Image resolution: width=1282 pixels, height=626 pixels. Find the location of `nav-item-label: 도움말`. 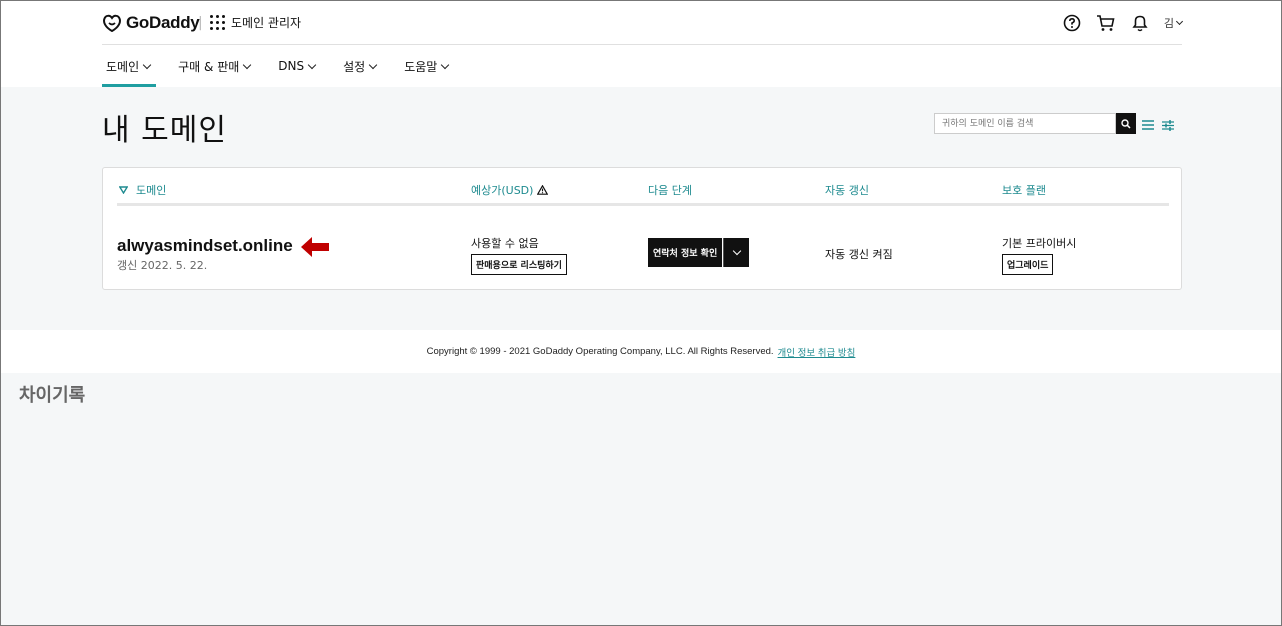

nav-item-label: 도움말 is located at coordinates (421, 66).